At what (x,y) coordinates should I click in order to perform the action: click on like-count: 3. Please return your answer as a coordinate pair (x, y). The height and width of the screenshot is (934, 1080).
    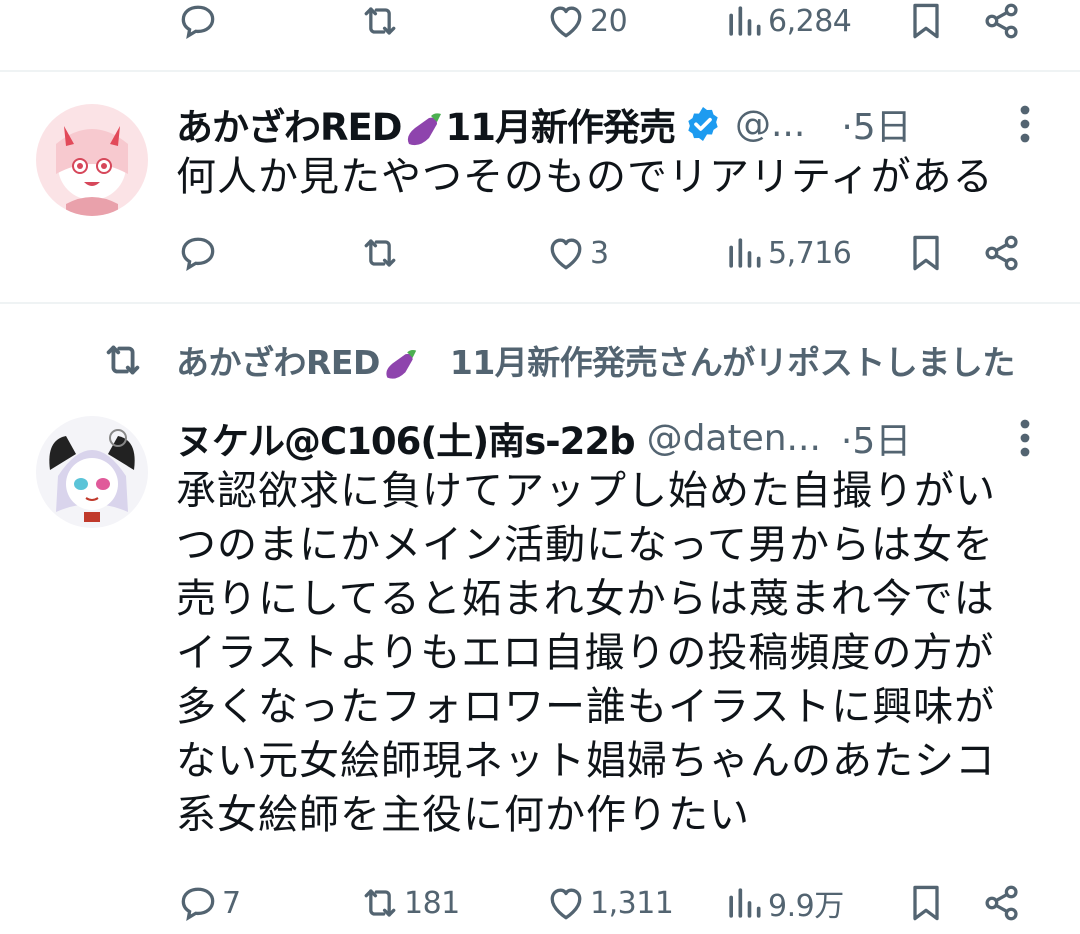
    Looking at the image, I should click on (599, 253).